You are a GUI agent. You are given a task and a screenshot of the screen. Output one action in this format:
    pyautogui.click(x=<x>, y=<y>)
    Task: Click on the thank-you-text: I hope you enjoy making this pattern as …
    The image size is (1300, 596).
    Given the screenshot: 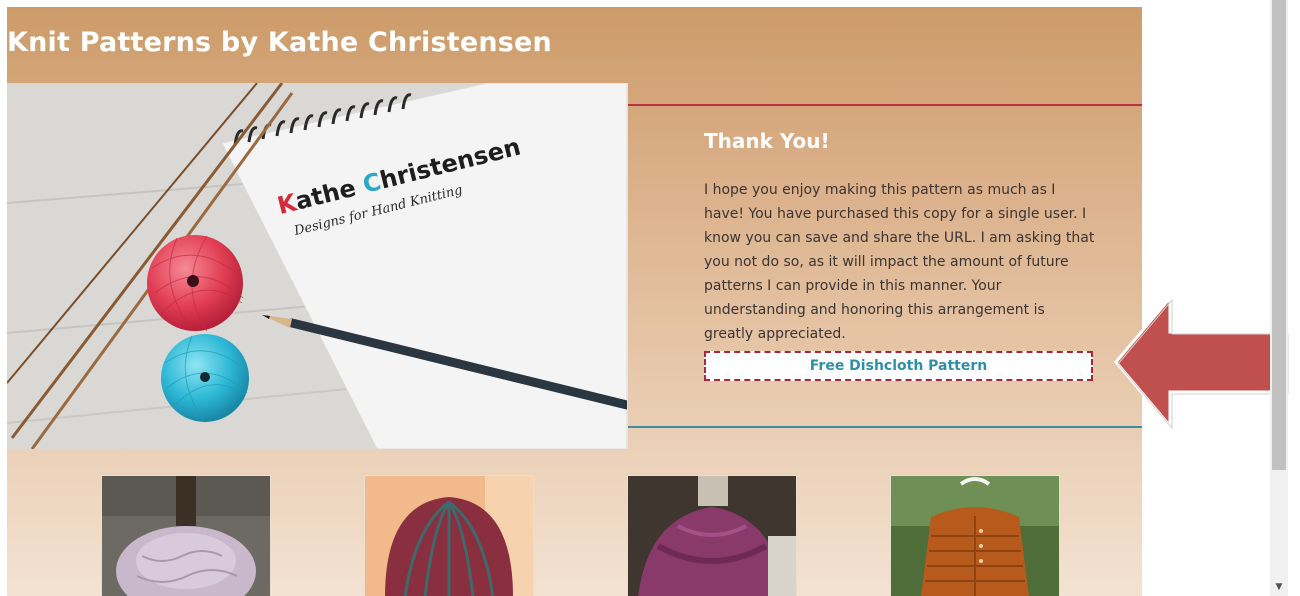 What is the action you would take?
    pyautogui.click(x=899, y=262)
    